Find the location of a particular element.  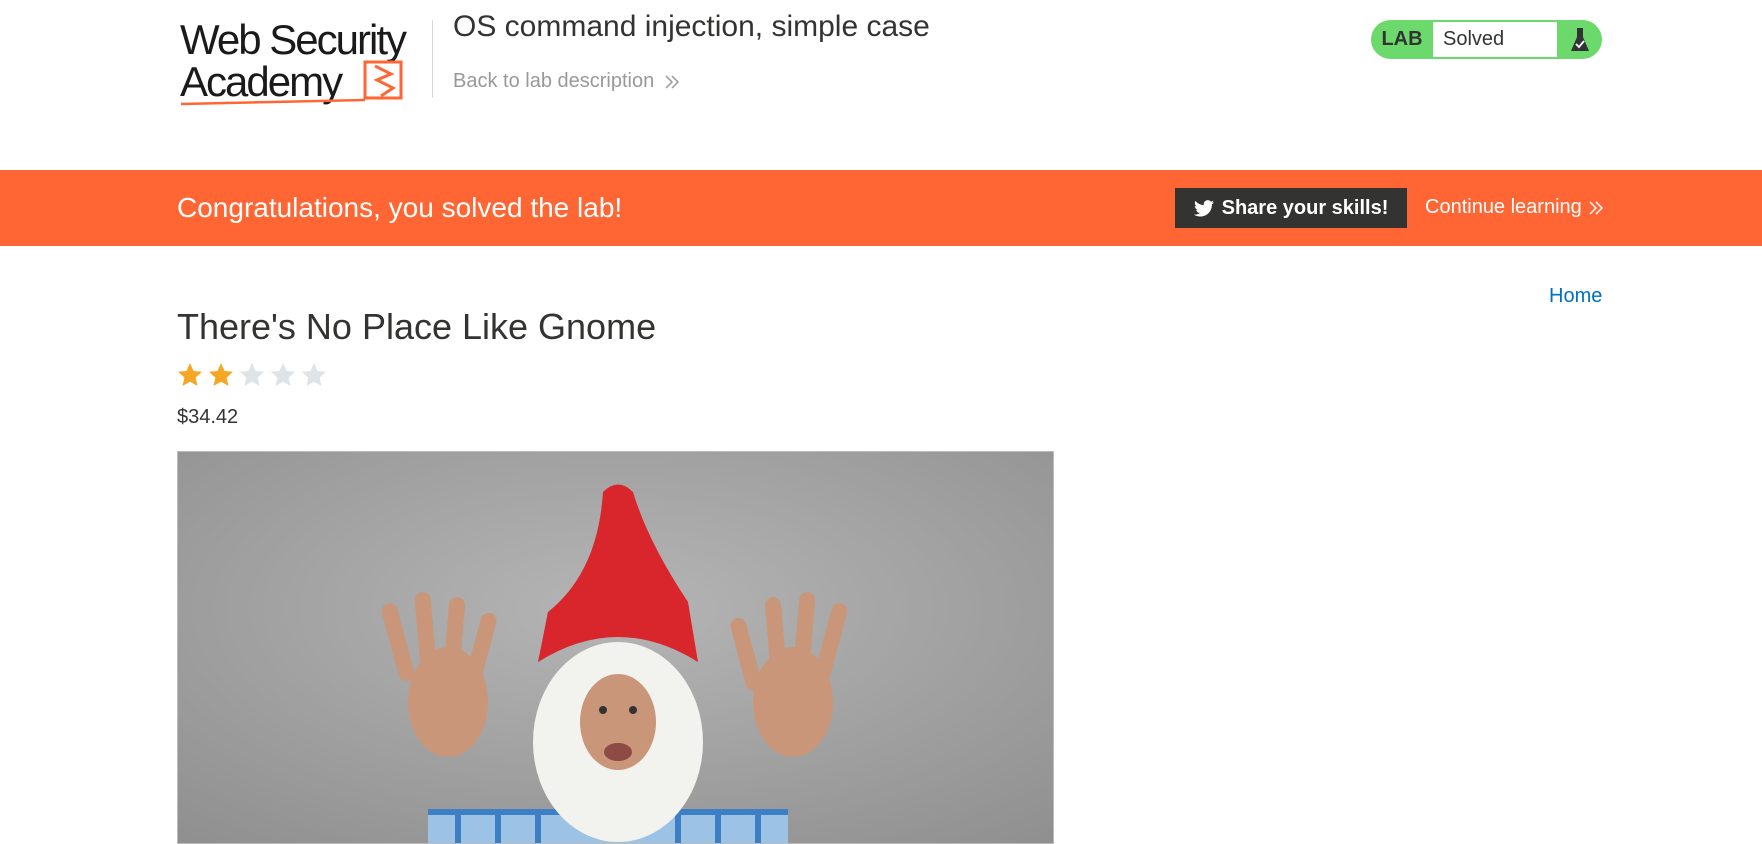

congratulations-message: Congratulations, you solved the lab! is located at coordinates (400, 207).